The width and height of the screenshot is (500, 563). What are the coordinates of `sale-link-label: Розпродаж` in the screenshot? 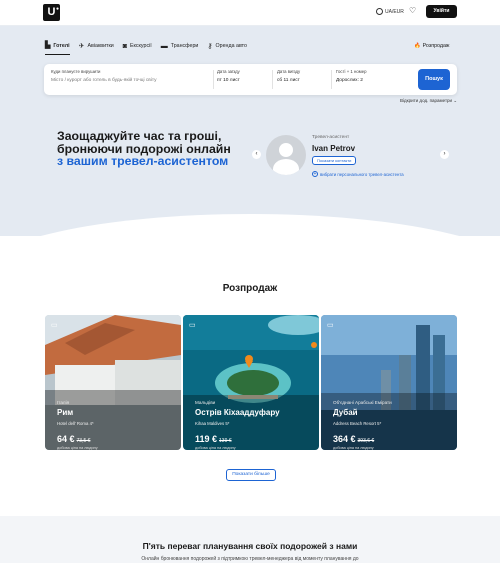 It's located at (436, 46).